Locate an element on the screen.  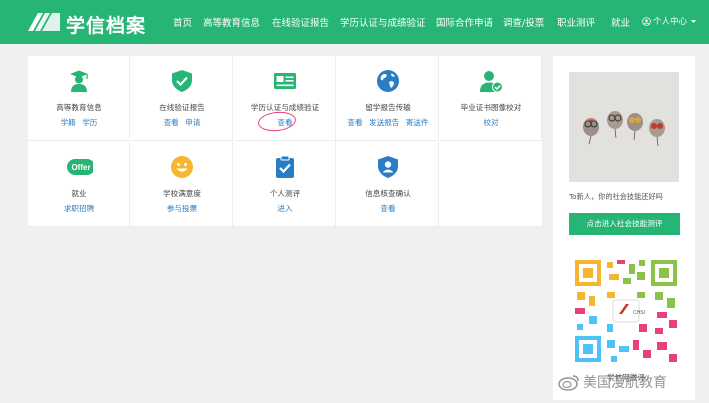
service-study-abroad-transfer: 留学报告传输 查看 发送报告 寄送件 is located at coordinates (388, 98).